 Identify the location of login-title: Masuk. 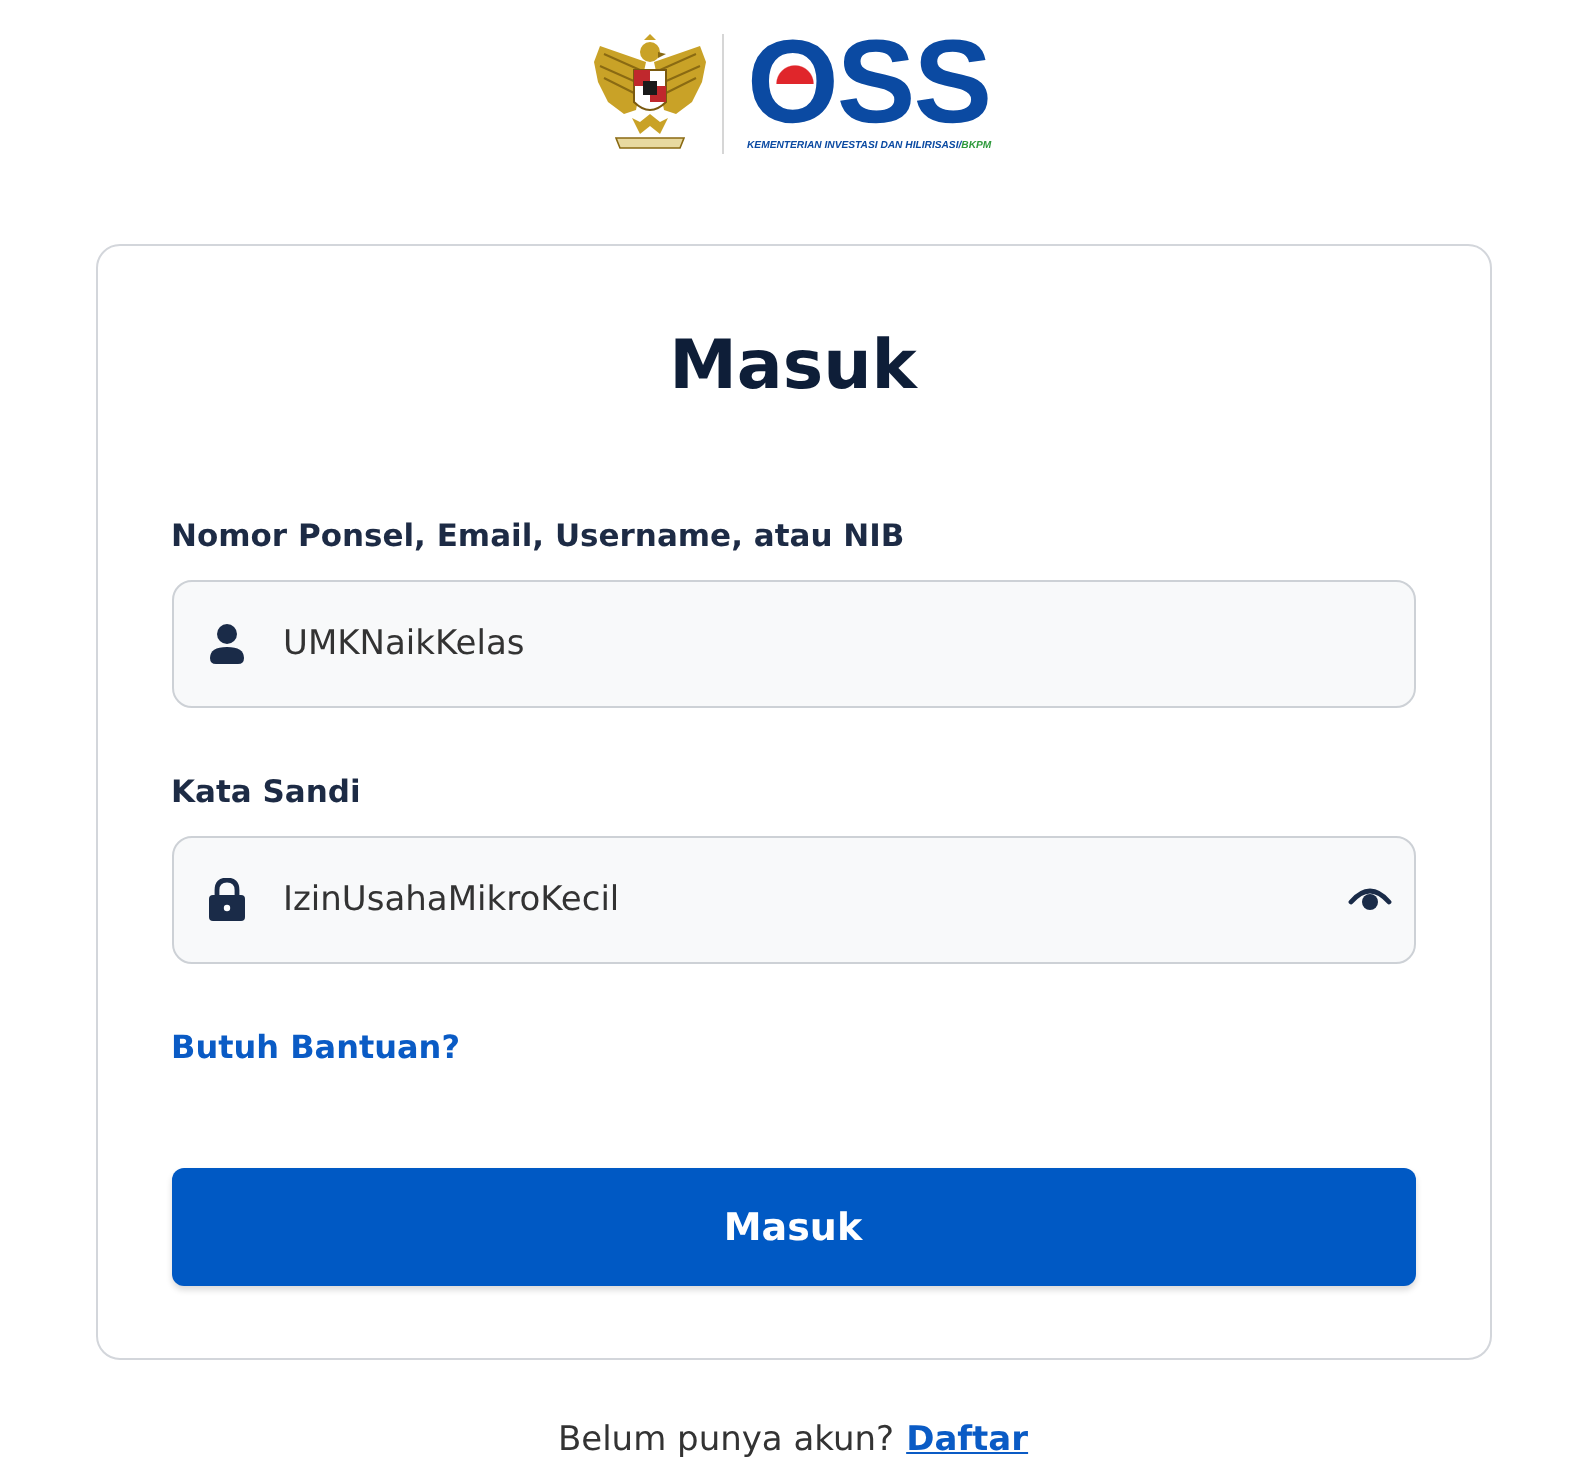
(793, 366).